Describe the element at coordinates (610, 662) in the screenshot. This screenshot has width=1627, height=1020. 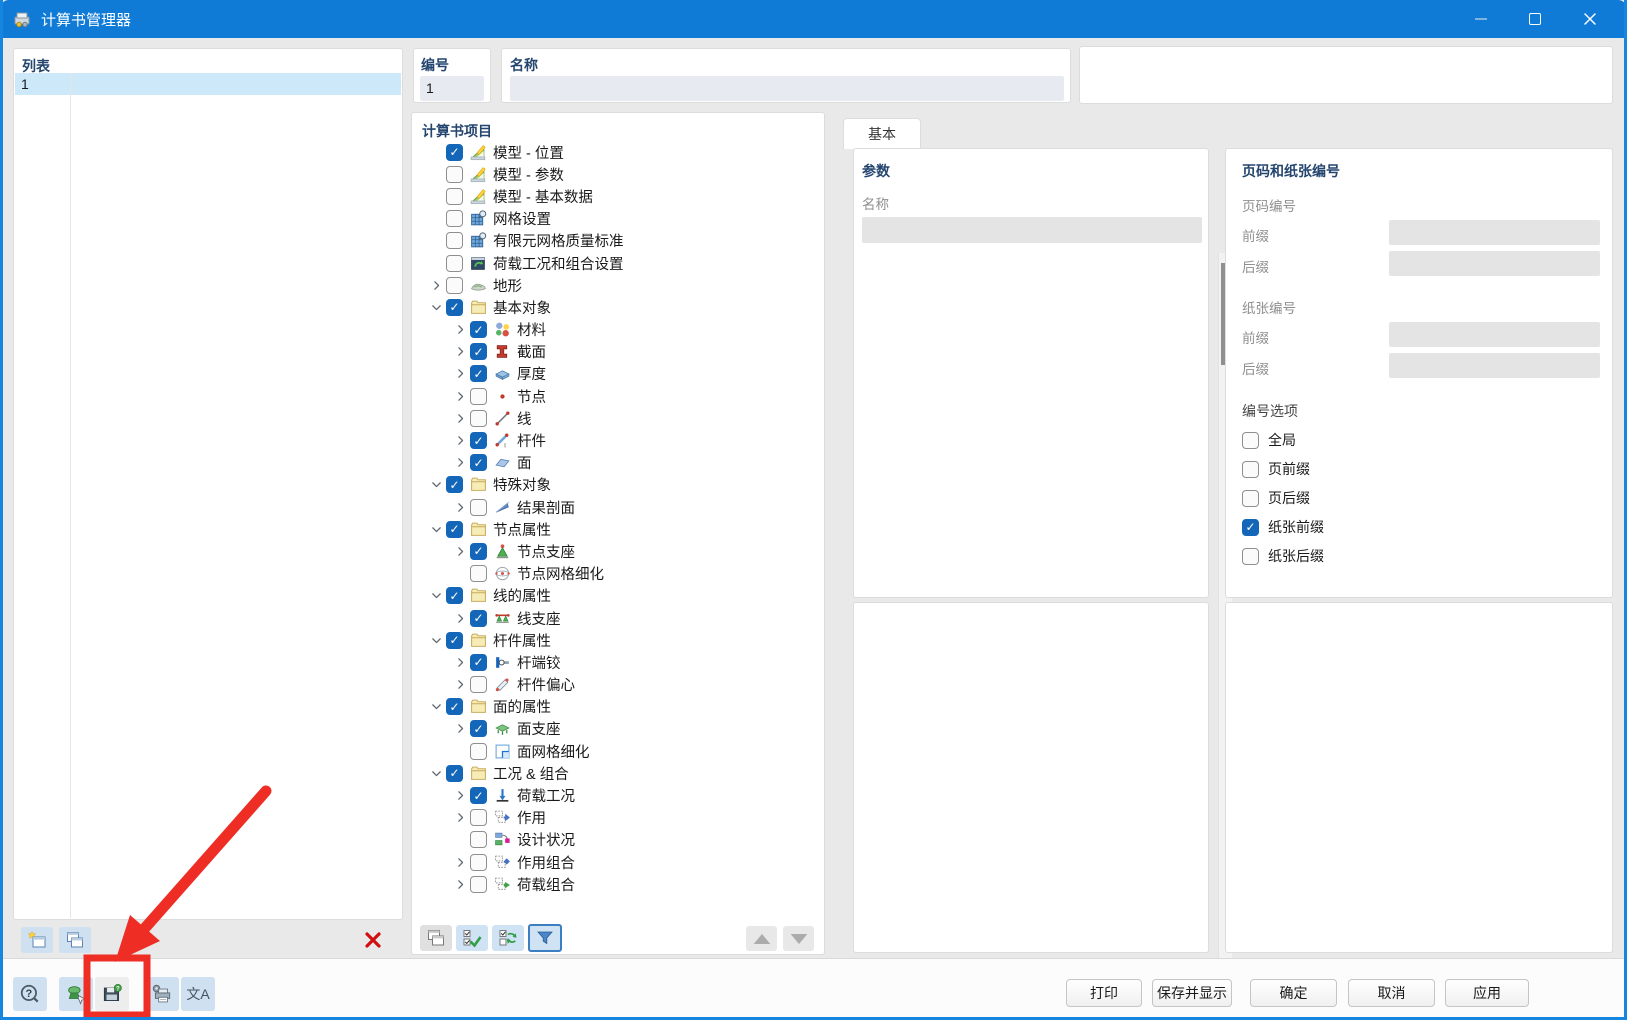
I see `tree-item: 杆端铰` at that location.